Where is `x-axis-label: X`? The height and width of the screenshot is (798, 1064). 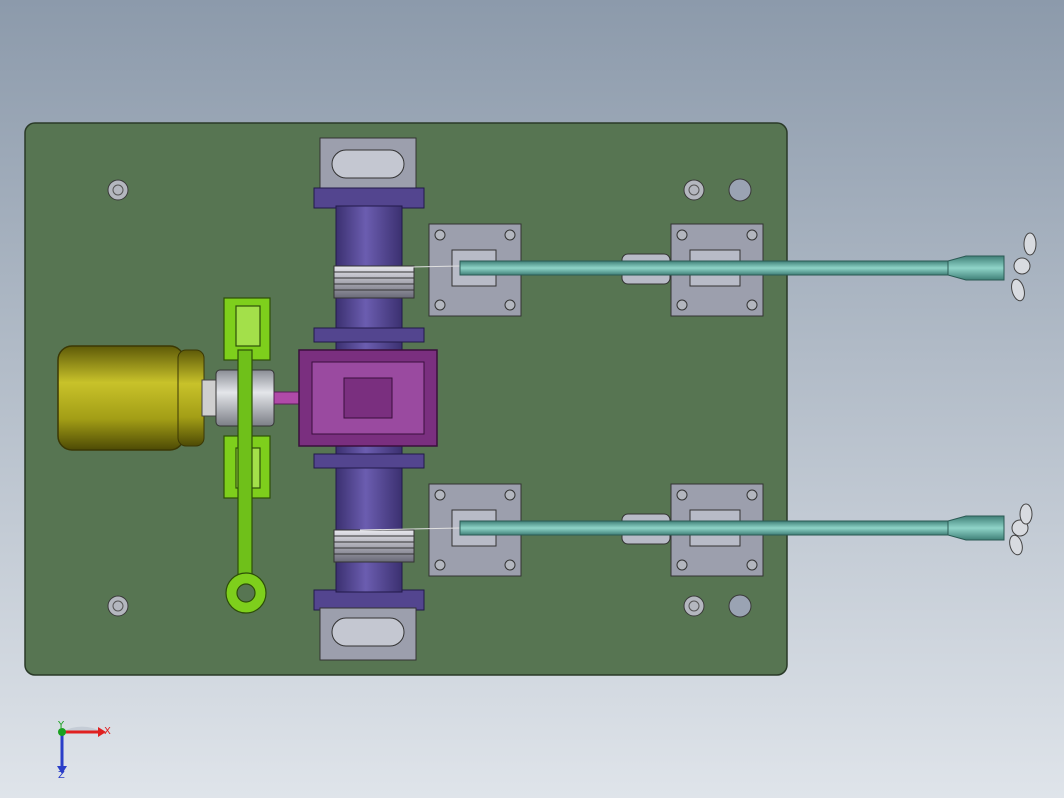
x-axis-label: X is located at coordinates (107, 731).